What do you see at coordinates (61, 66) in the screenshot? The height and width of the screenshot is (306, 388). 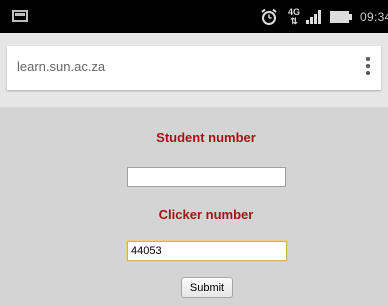 I see `url-text: learn.sun.ac.za` at bounding box center [61, 66].